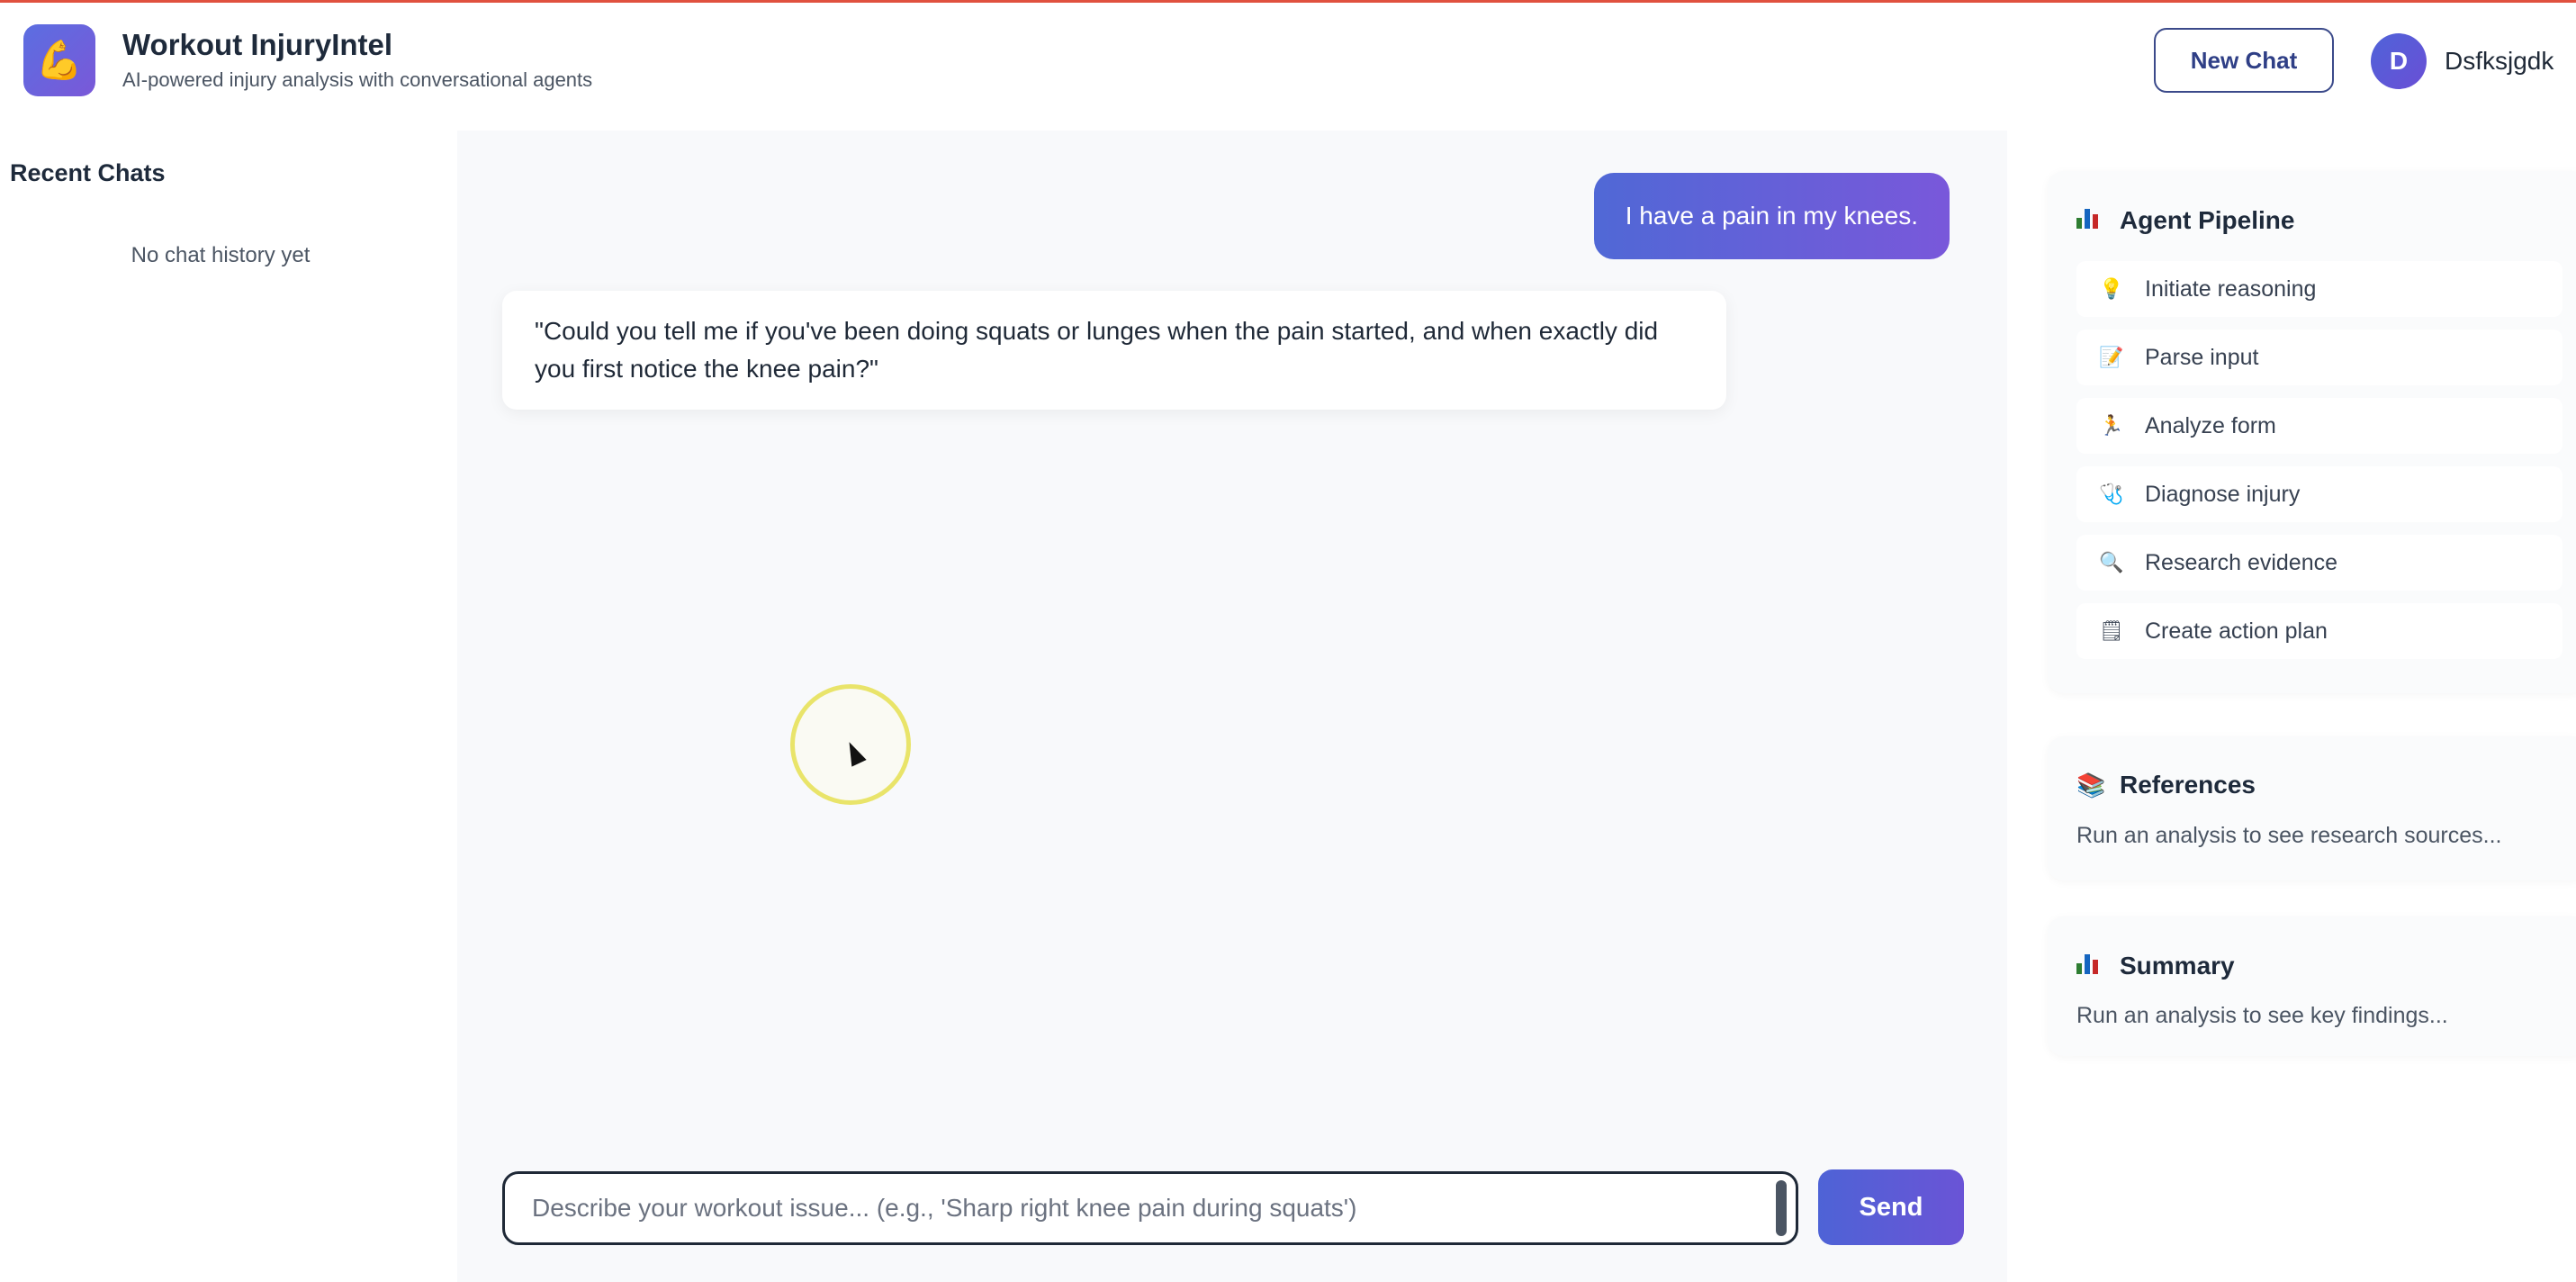  Describe the element at coordinates (1150, 1208) in the screenshot. I see `message-input` at that location.